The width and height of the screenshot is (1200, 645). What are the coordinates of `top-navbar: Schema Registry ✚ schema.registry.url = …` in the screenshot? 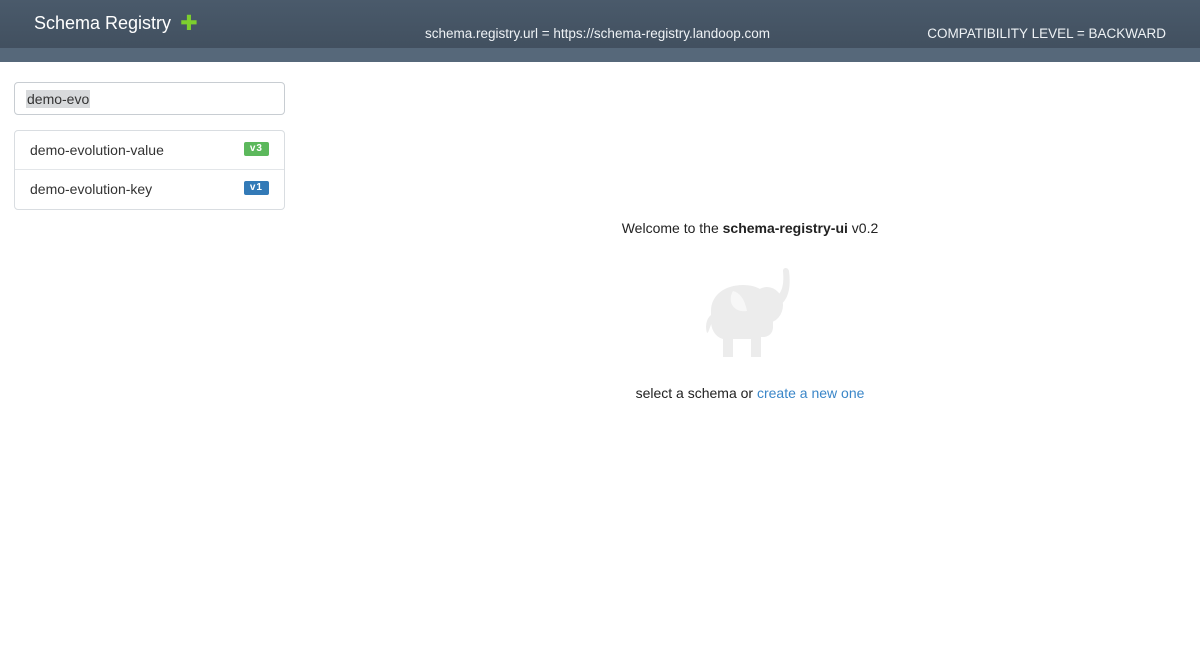 It's located at (600, 31).